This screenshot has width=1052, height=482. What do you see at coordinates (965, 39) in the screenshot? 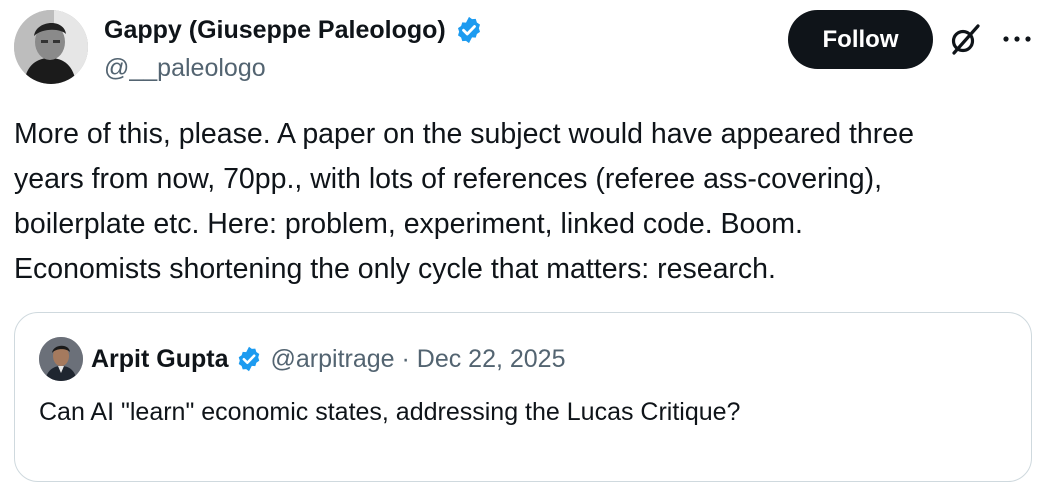
I see `grok-slash-icon` at bounding box center [965, 39].